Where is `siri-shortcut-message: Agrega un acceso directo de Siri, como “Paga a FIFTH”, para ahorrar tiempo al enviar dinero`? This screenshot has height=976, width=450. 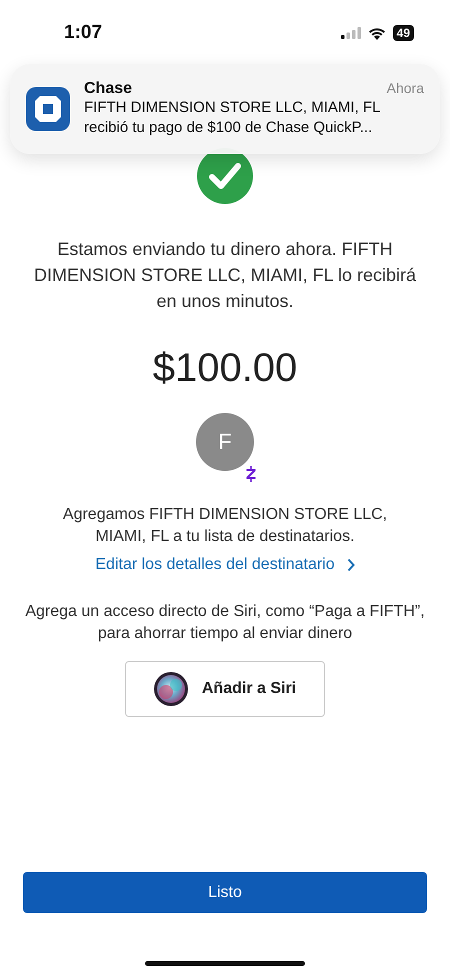 siri-shortcut-message: Agrega un acceso directo de Siri, como “Paga a FIFTH”, para ahorrar tiempo al enviar dinero is located at coordinates (225, 623).